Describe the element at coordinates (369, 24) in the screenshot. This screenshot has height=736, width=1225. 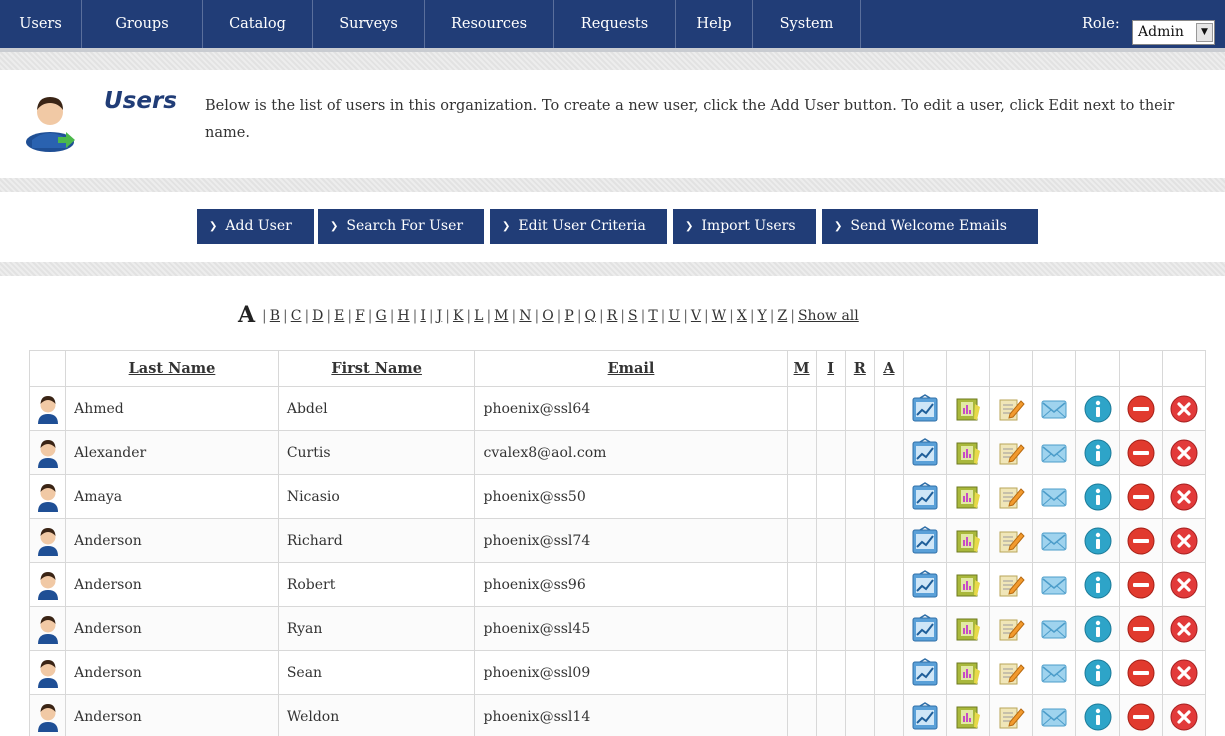
I see `nav-item-surveys: Surveys` at that location.